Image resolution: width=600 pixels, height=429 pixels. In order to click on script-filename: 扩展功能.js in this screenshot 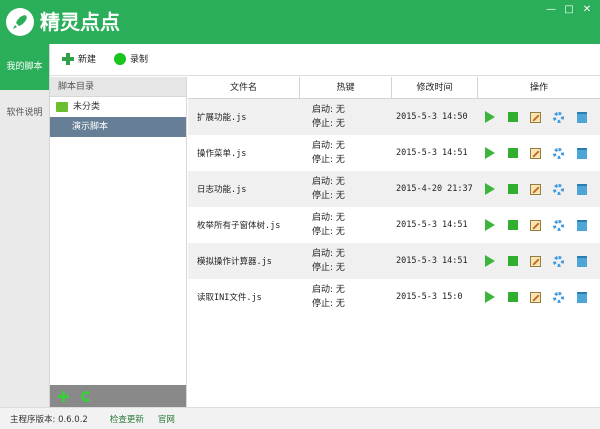, I will do `click(222, 118)`.